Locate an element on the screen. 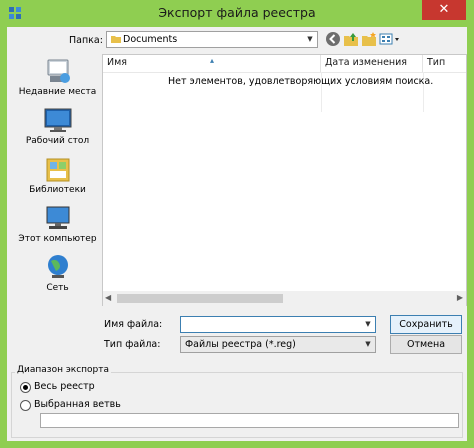 The width and height of the screenshot is (474, 448). selected-branch-input is located at coordinates (249, 420).